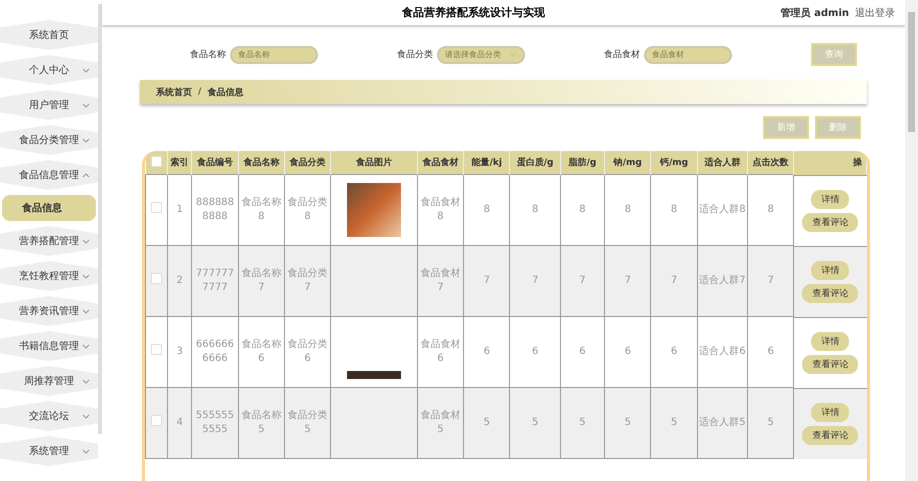 The width and height of the screenshot is (918, 481). What do you see at coordinates (49, 140) in the screenshot?
I see `sidebar-item: 食品分类管理` at bounding box center [49, 140].